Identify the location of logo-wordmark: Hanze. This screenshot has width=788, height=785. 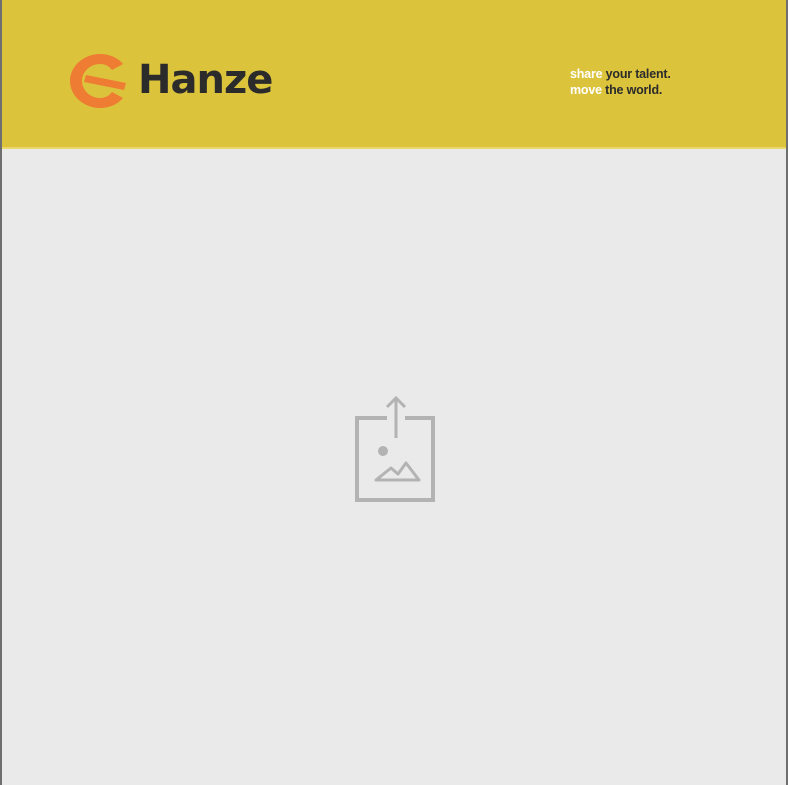
(205, 80).